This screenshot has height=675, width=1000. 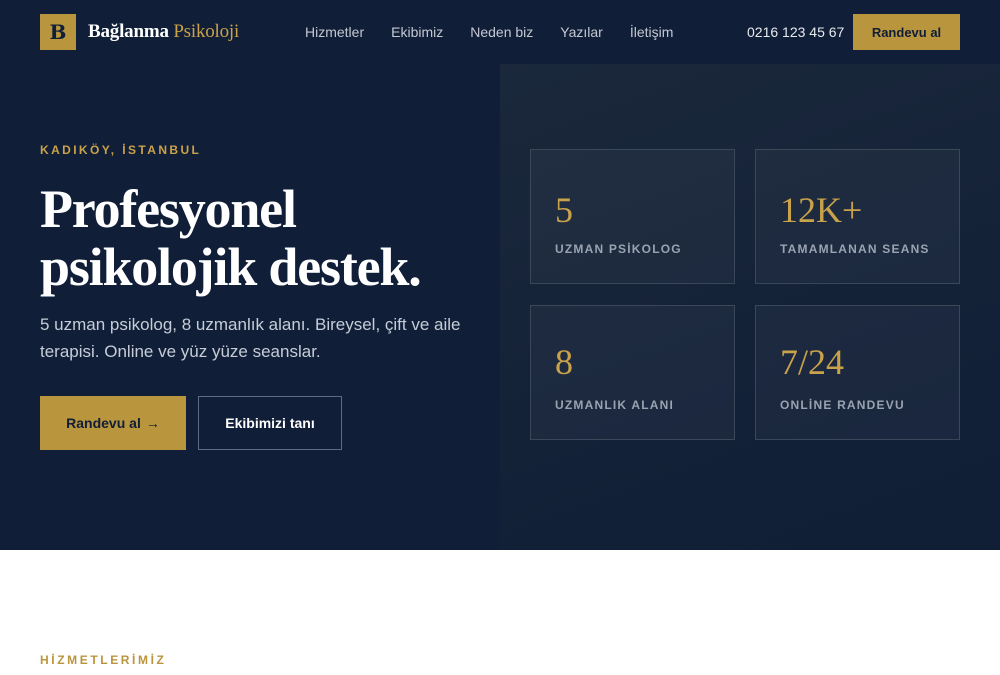 What do you see at coordinates (857, 372) in the screenshot?
I see `stat-card-online-appointment: 7/24 ONLİNE RANDEVU` at bounding box center [857, 372].